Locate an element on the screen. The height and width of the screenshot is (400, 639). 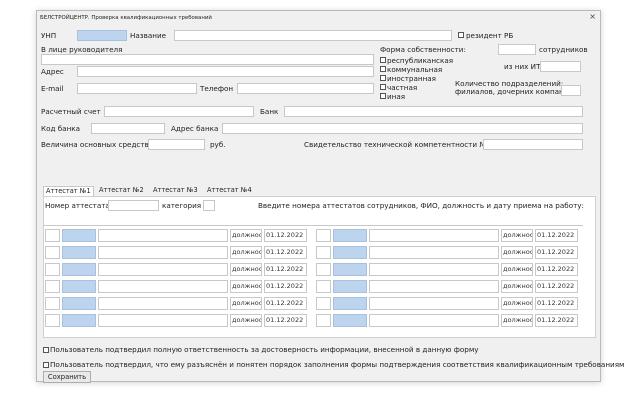
close-icon: × is located at coordinates (592, 16).